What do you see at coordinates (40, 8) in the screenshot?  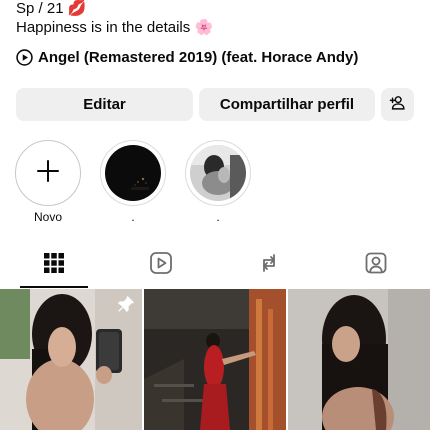 I see `bio-text-1: Sp / 21` at bounding box center [40, 8].